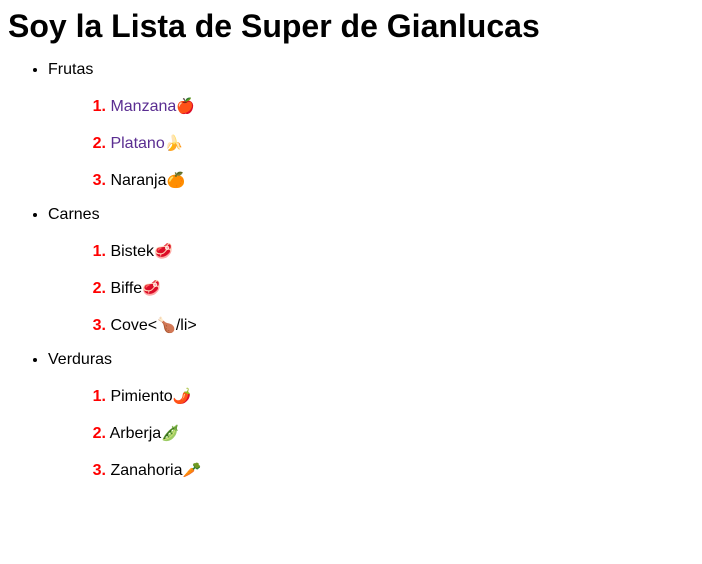 The width and height of the screenshot is (702, 564). What do you see at coordinates (185, 106) in the screenshot?
I see `item-emoji-icon: 🍎` at bounding box center [185, 106].